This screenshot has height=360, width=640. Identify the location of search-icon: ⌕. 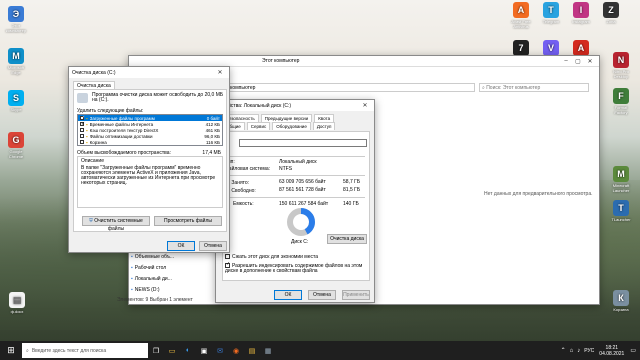
(27, 350).